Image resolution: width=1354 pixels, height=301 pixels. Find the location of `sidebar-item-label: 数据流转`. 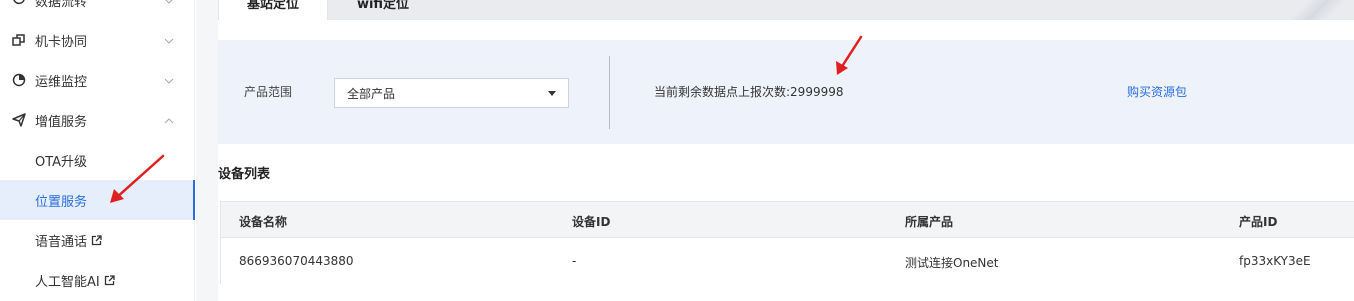

sidebar-item-label: 数据流转 is located at coordinates (61, 5).